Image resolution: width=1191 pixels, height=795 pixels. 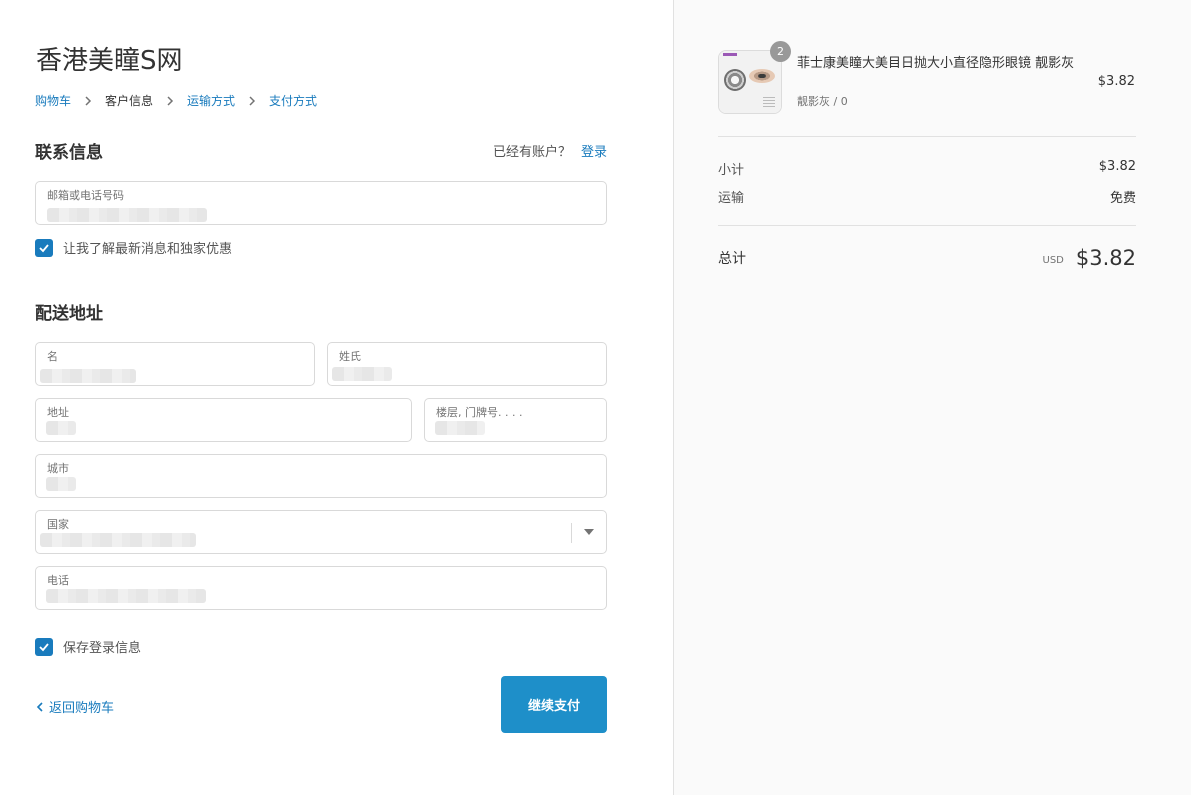 What do you see at coordinates (515, 420) in the screenshot?
I see `apartment-field: 楼层, 门牌号. . . .` at bounding box center [515, 420].